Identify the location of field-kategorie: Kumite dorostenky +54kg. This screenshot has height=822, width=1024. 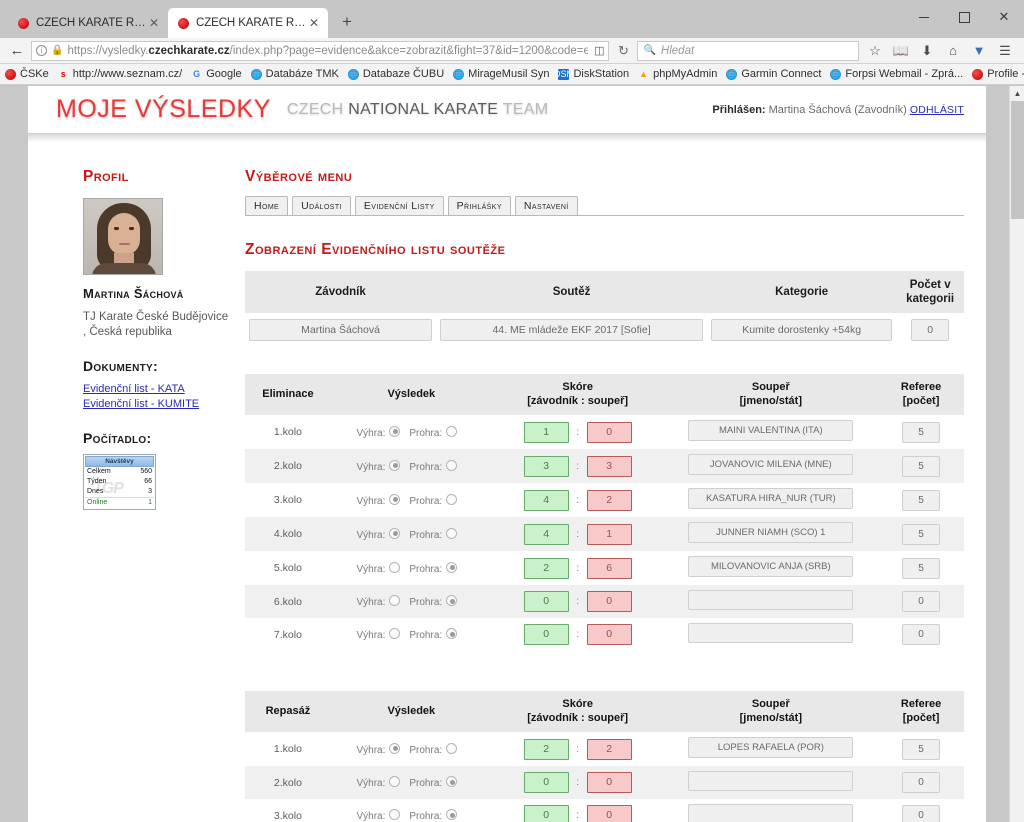
(802, 330).